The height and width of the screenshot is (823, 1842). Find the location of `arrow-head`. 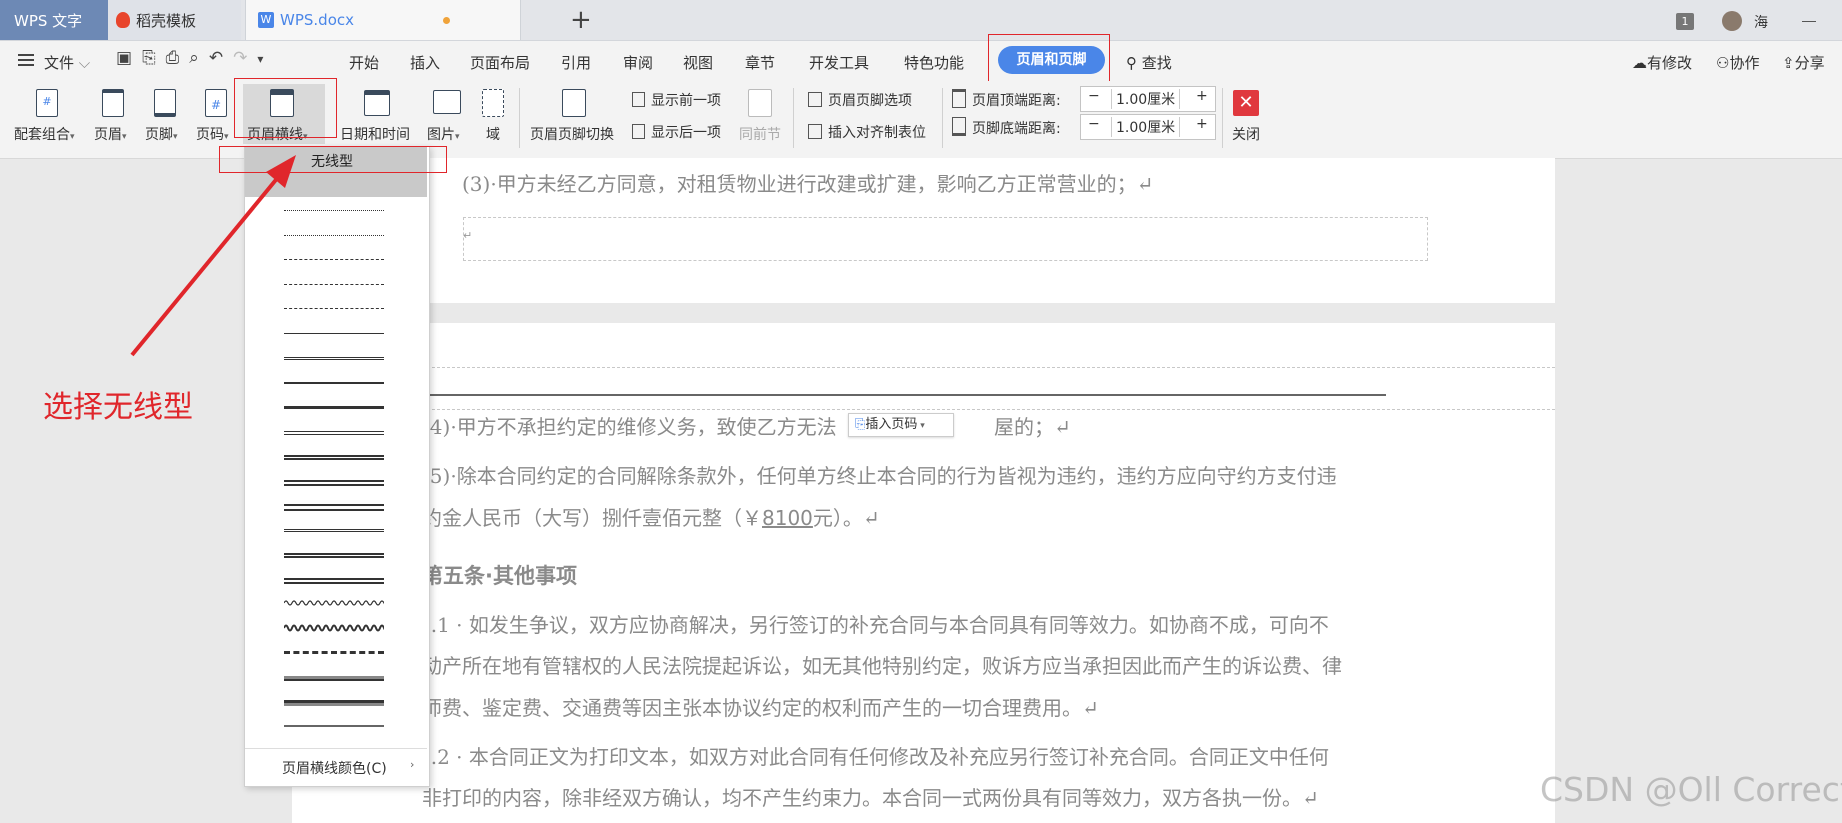

arrow-head is located at coordinates (281, 171).